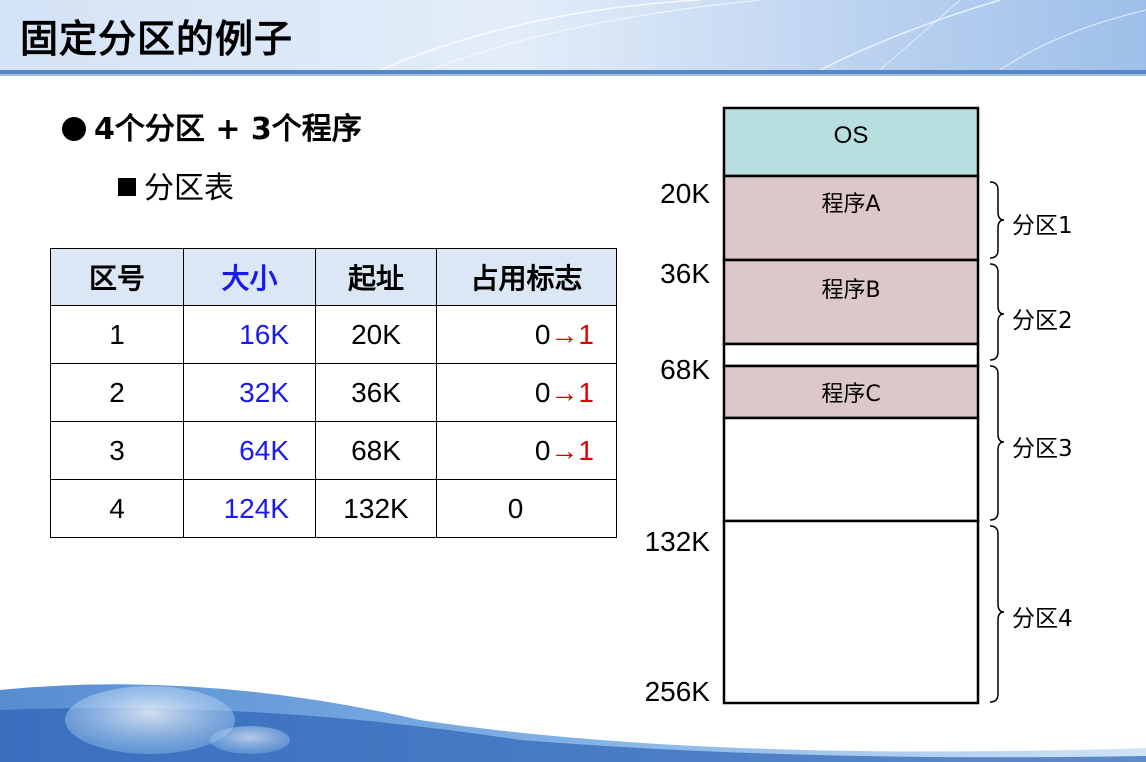  What do you see at coordinates (677, 541) in the screenshot?
I see `address-label: 132K` at bounding box center [677, 541].